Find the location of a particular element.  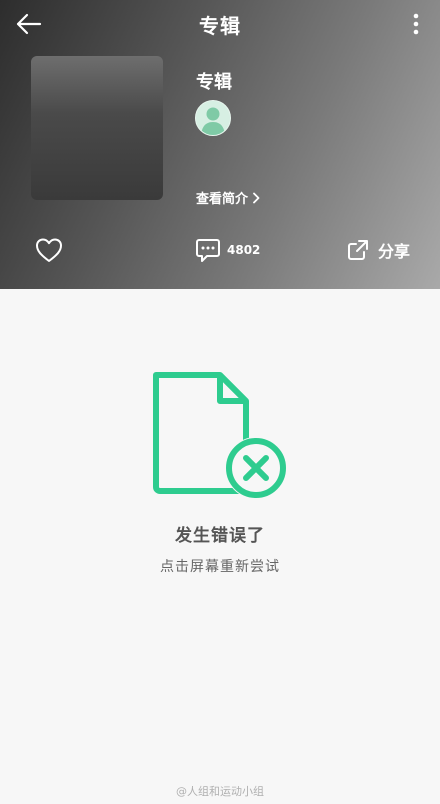

error-retry-hint: 点击屏幕重新尝试 is located at coordinates (220, 567).